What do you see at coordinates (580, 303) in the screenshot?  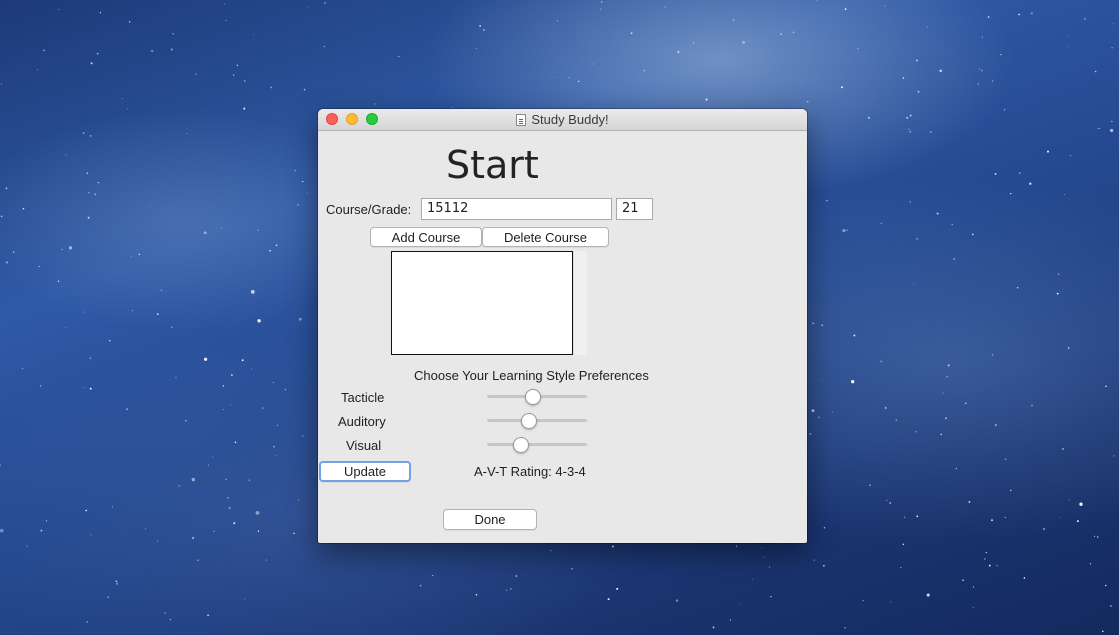 I see `course-list-scrollbar` at bounding box center [580, 303].